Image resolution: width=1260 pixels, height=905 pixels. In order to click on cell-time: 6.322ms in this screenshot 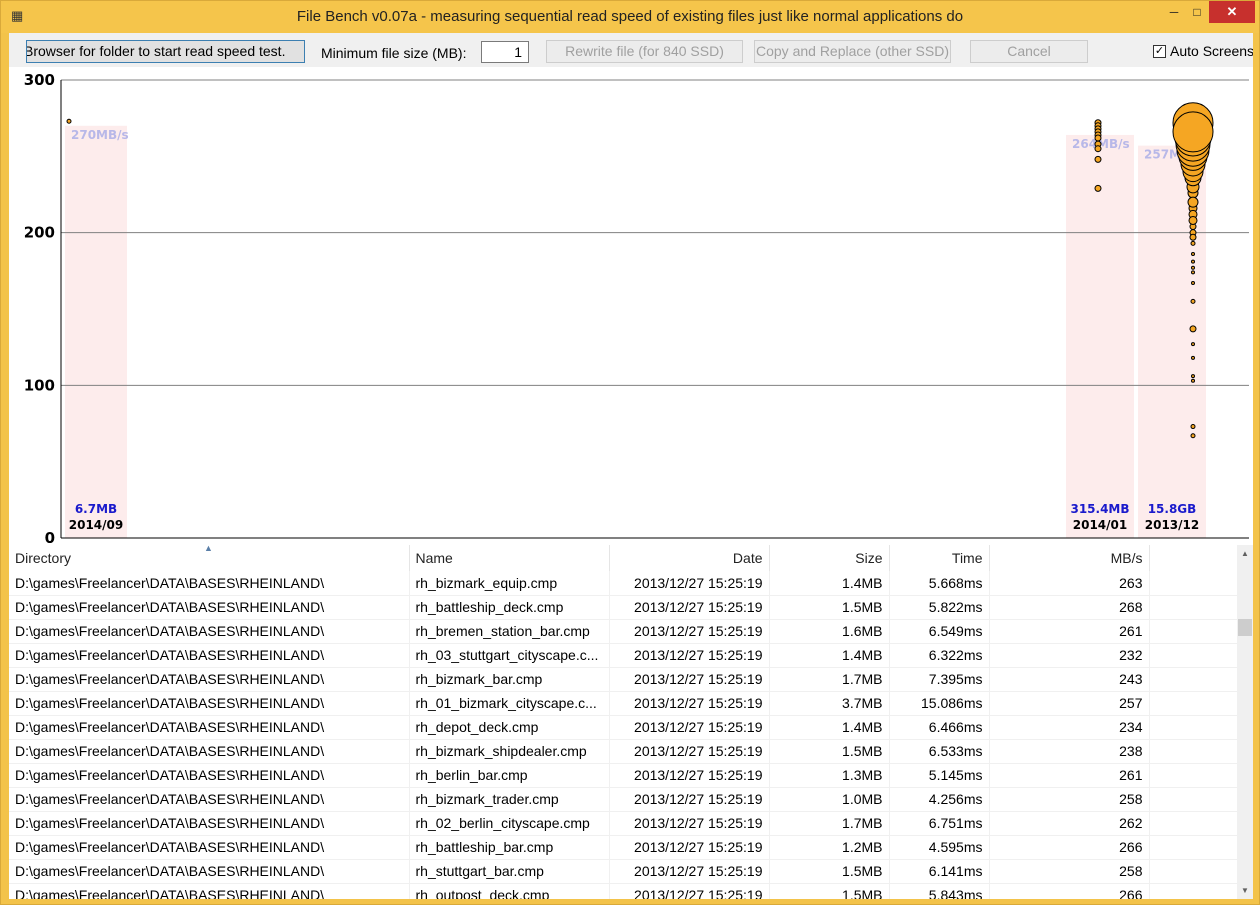, I will do `click(939, 655)`.